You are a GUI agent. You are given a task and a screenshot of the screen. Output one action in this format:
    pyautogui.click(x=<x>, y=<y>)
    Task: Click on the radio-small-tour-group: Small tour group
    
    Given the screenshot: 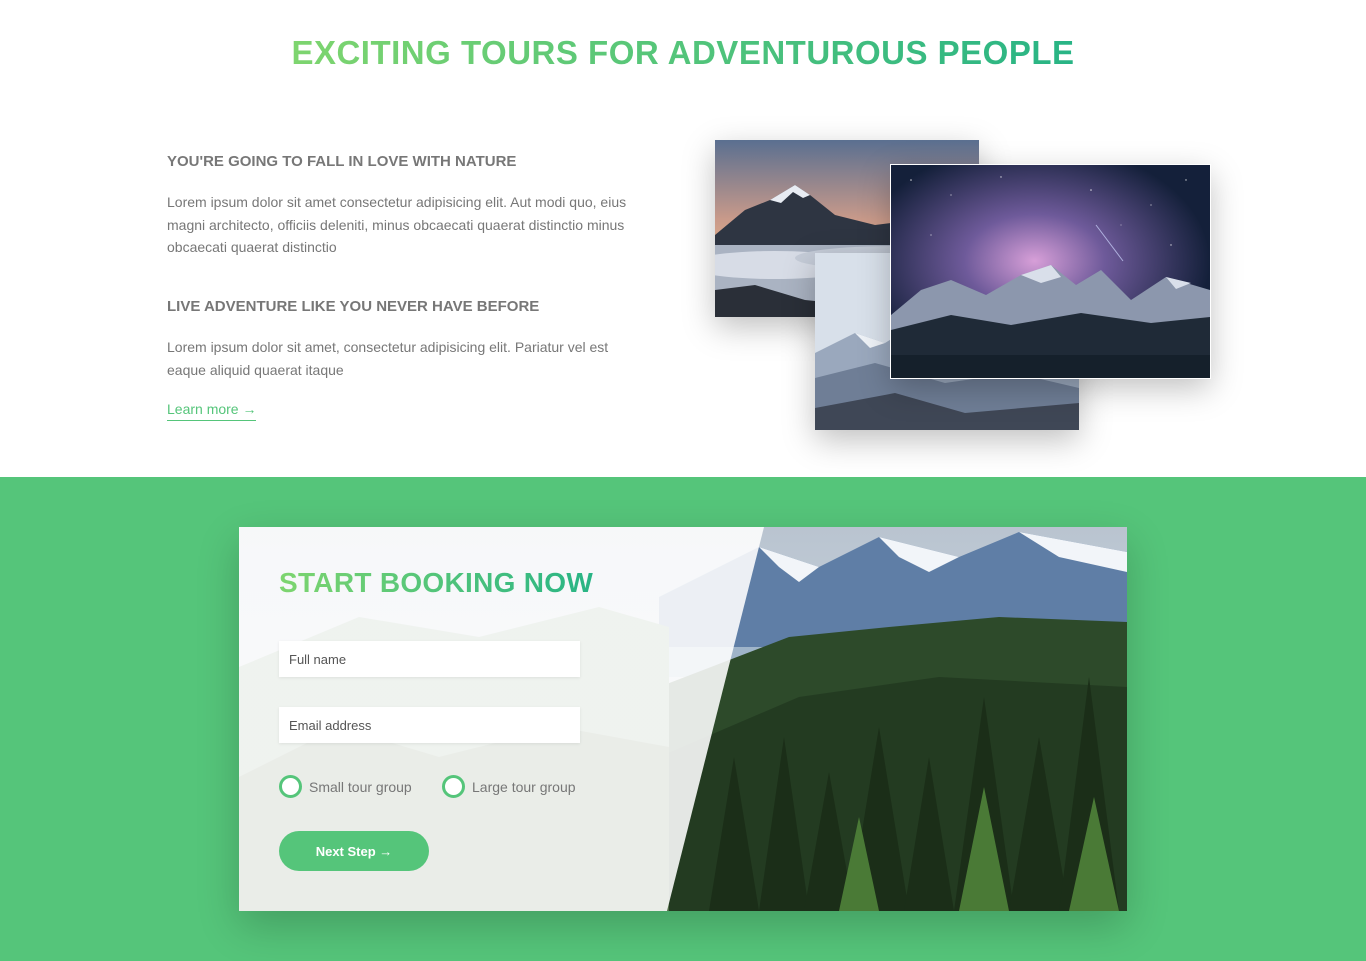 What is the action you would take?
    pyautogui.click(x=345, y=786)
    